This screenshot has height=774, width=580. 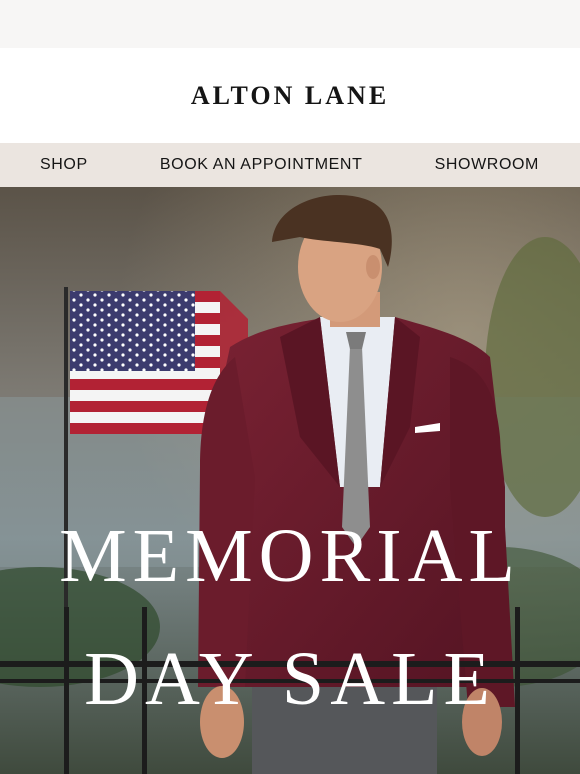 I want to click on brand-header: ALTON LANE, so click(x=290, y=95).